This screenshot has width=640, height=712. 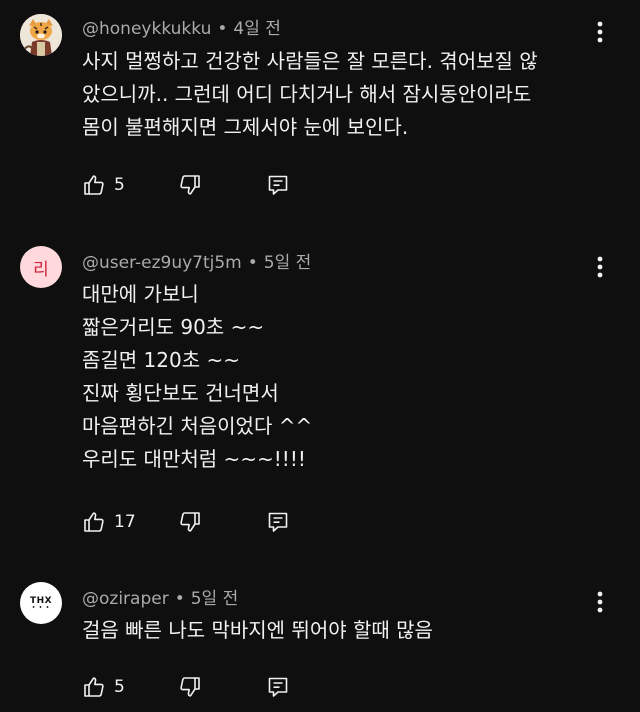 I want to click on comment-meta: @user-ez9uy7tj5m • 5일 전, so click(x=196, y=260).